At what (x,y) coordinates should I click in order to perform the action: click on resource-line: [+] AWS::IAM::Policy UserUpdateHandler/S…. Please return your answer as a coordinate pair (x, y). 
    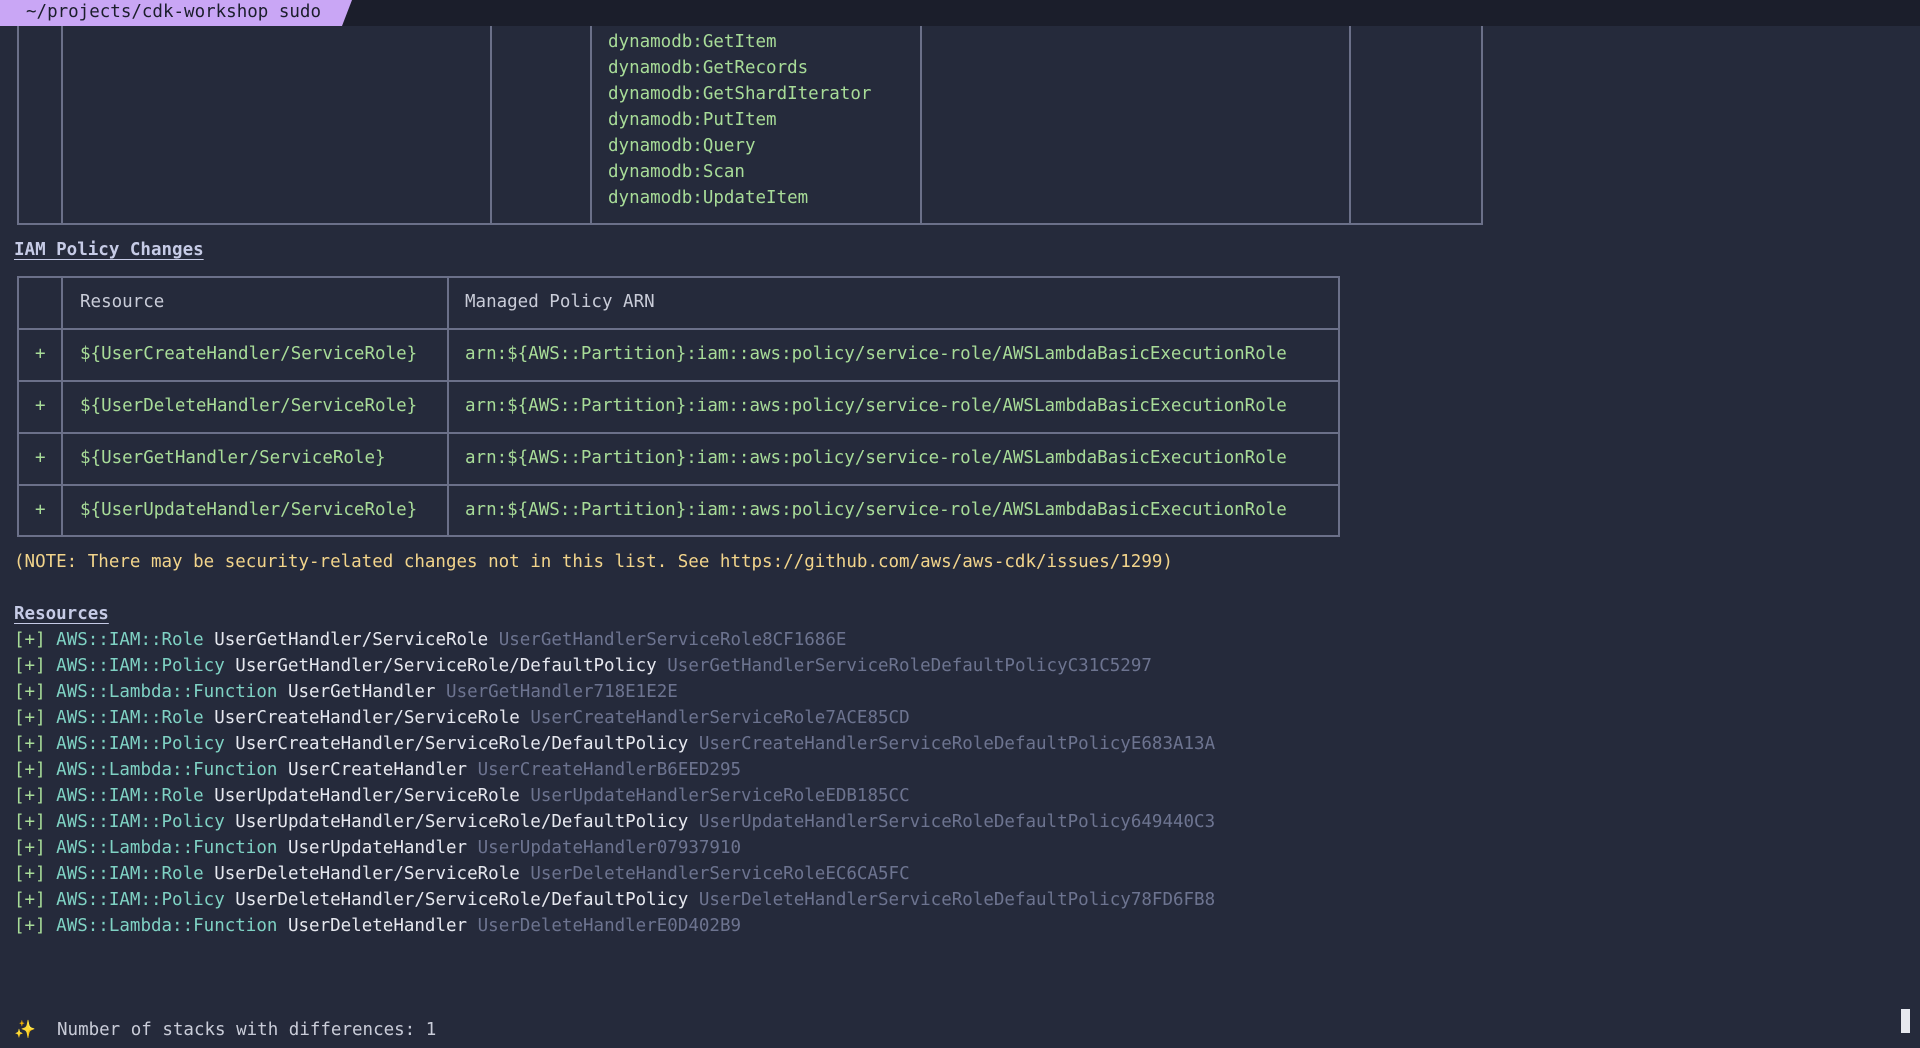
    Looking at the image, I should click on (614, 822).